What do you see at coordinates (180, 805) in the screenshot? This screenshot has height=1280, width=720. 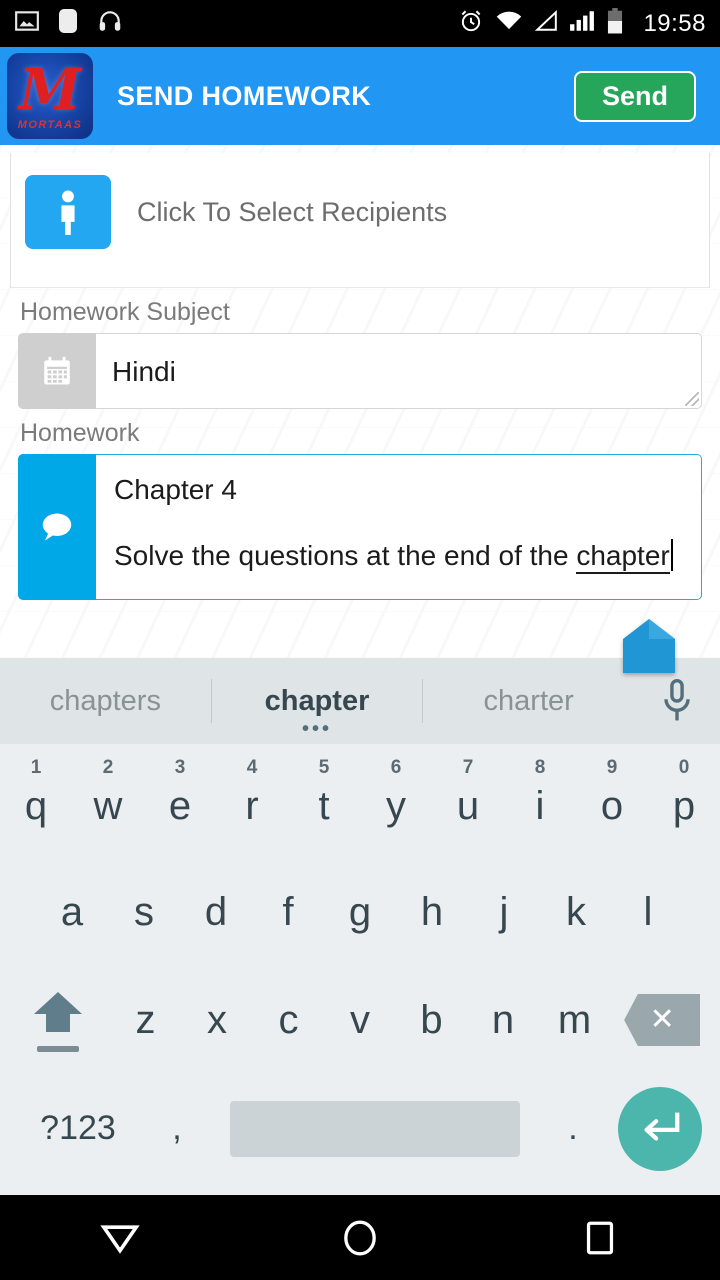 I see `key-e-letter: e` at bounding box center [180, 805].